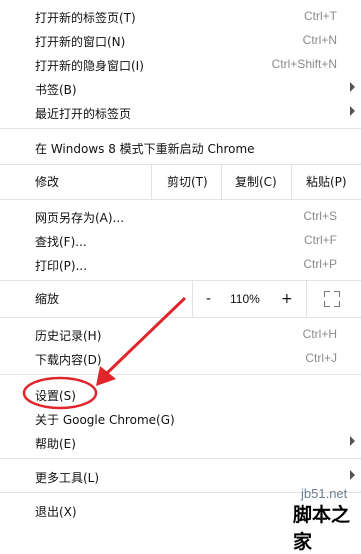  Describe the element at coordinates (245, 299) in the screenshot. I see `zoom-level: 110%` at that location.